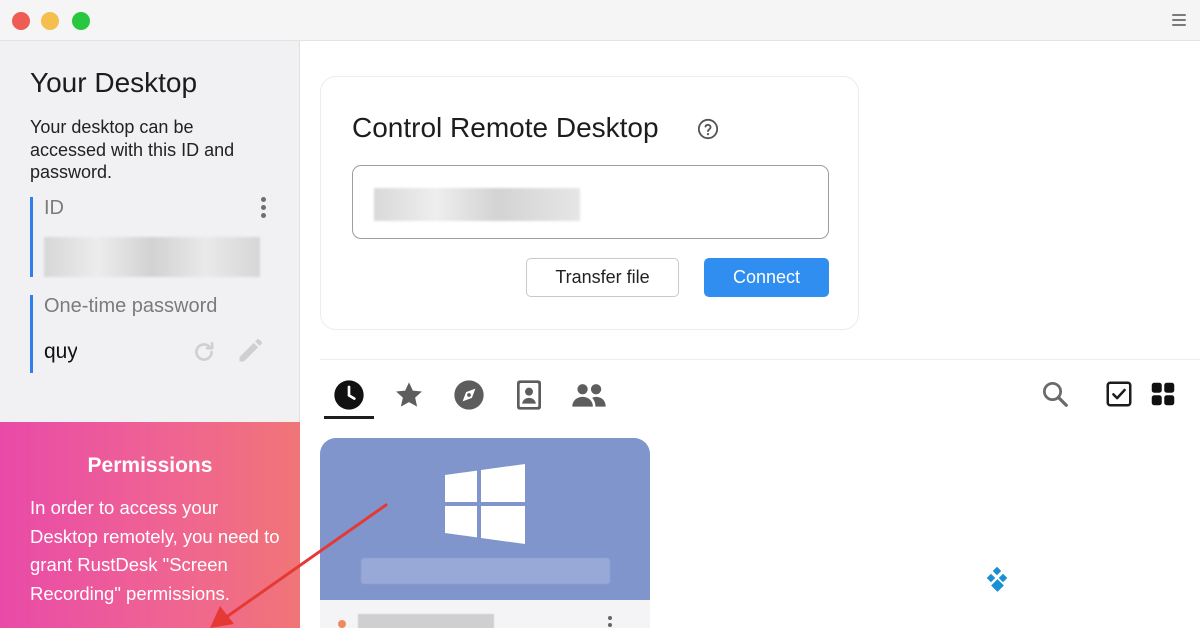 The width and height of the screenshot is (1200, 628). Describe the element at coordinates (264, 208) in the screenshot. I see `more-vertical-icon` at that location.